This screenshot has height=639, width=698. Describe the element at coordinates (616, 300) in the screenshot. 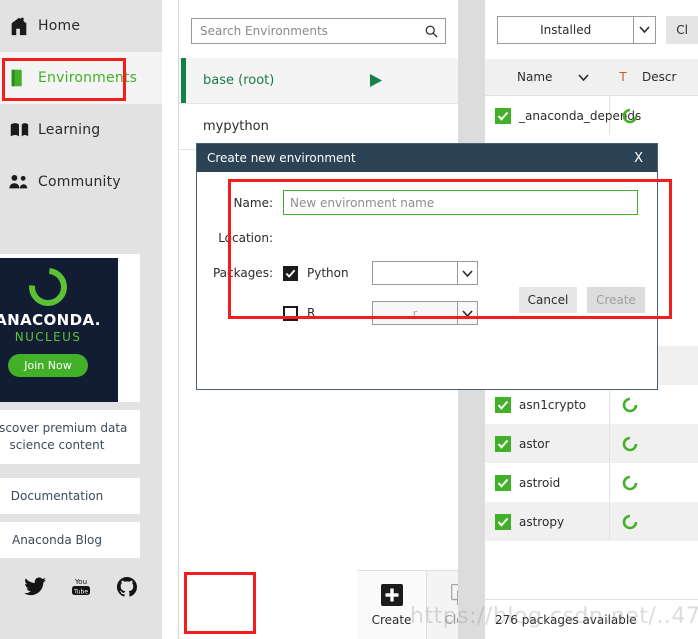

I see `dialog-create-button: Create` at that location.